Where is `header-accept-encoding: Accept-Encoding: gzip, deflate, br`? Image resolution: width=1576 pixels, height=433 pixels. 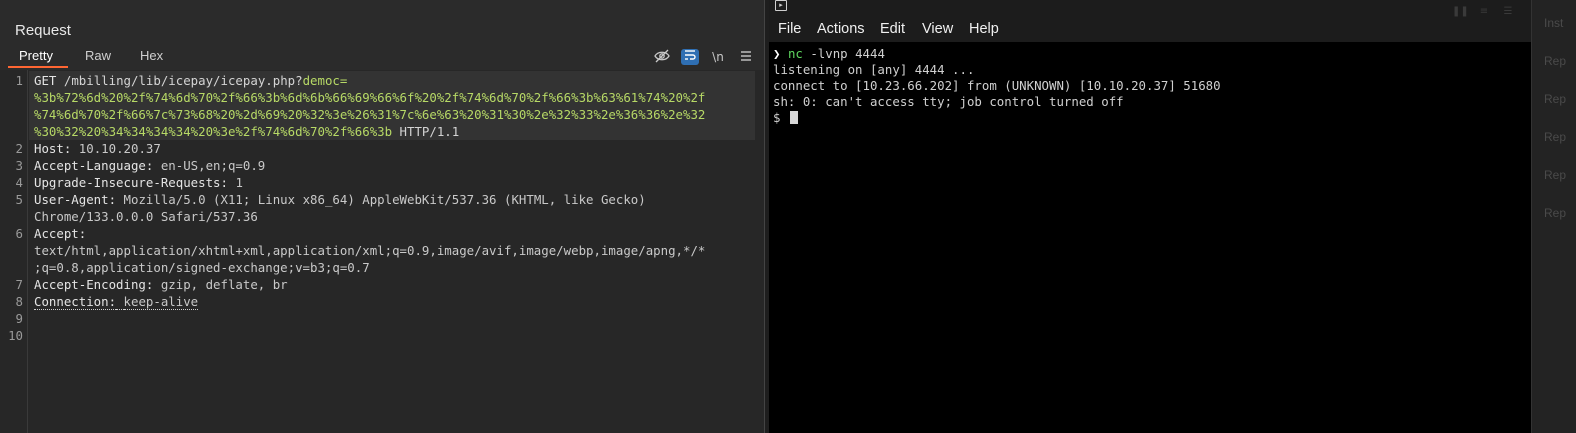
header-accept-encoding: Accept-Encoding: gzip, deflate, br is located at coordinates (161, 284).